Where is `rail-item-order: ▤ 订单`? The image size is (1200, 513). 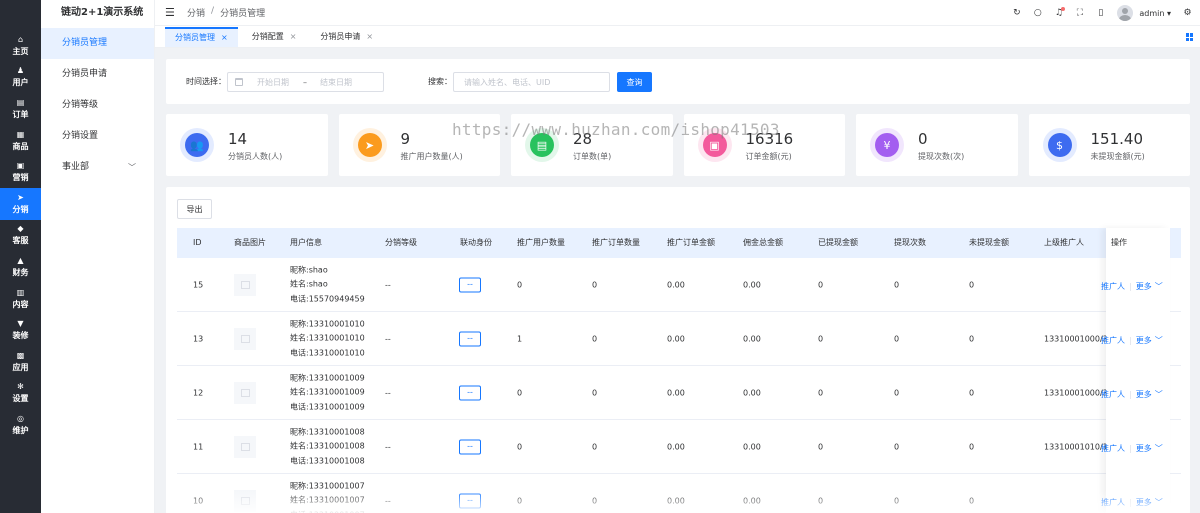
rail-item-order: ▤ 订单 is located at coordinates (20, 109).